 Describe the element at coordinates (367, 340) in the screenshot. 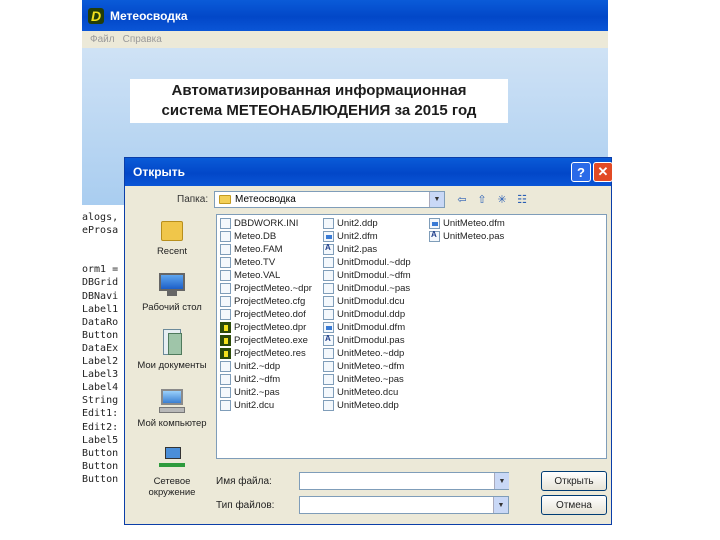

I see `file-item: UnitDmodul.pas` at that location.